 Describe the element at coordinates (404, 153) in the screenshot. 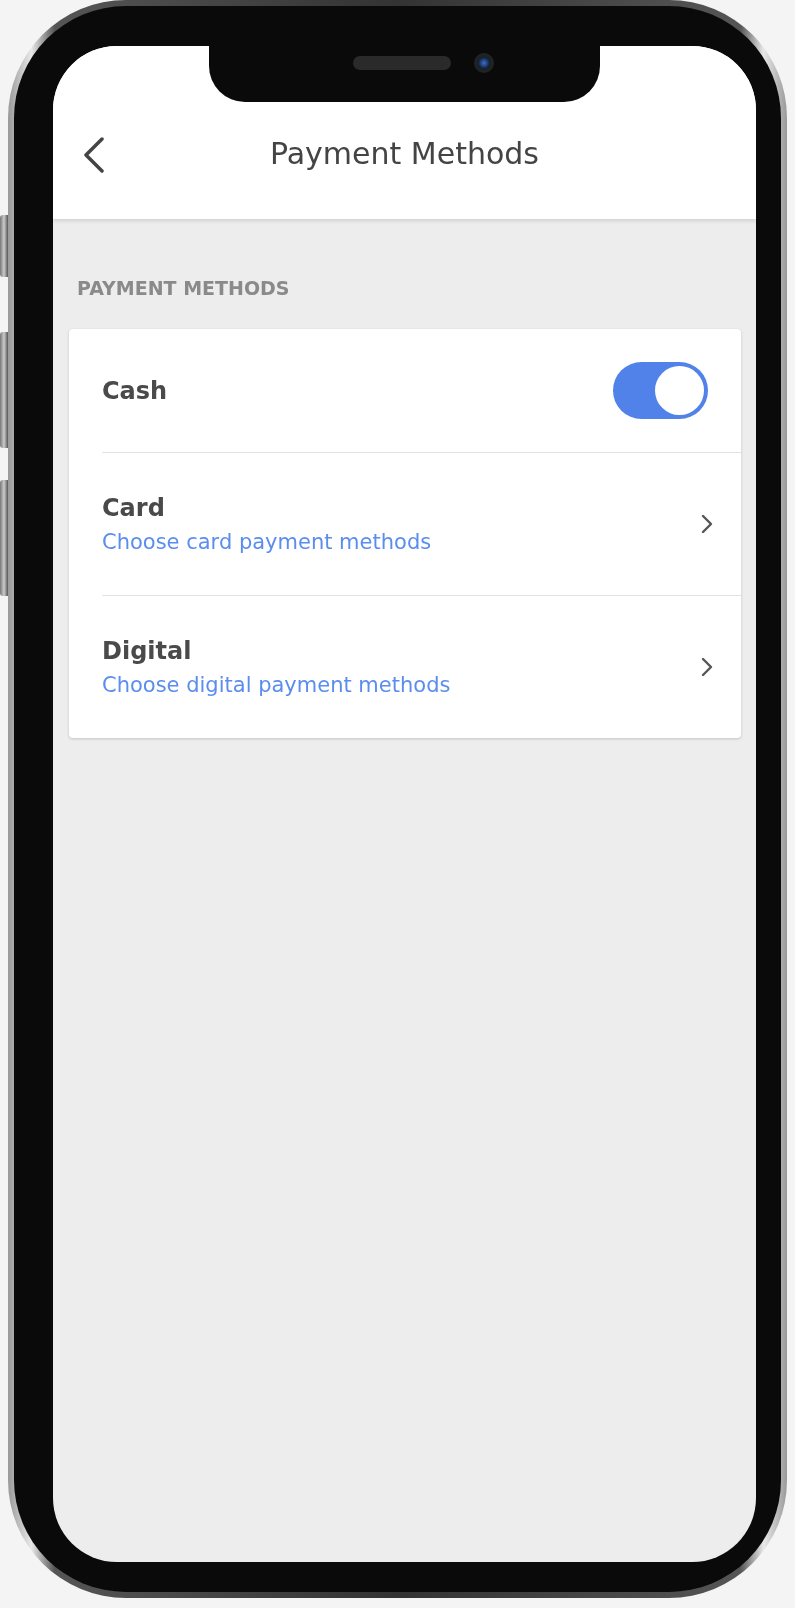

I see `page-title: Payment Methods` at that location.